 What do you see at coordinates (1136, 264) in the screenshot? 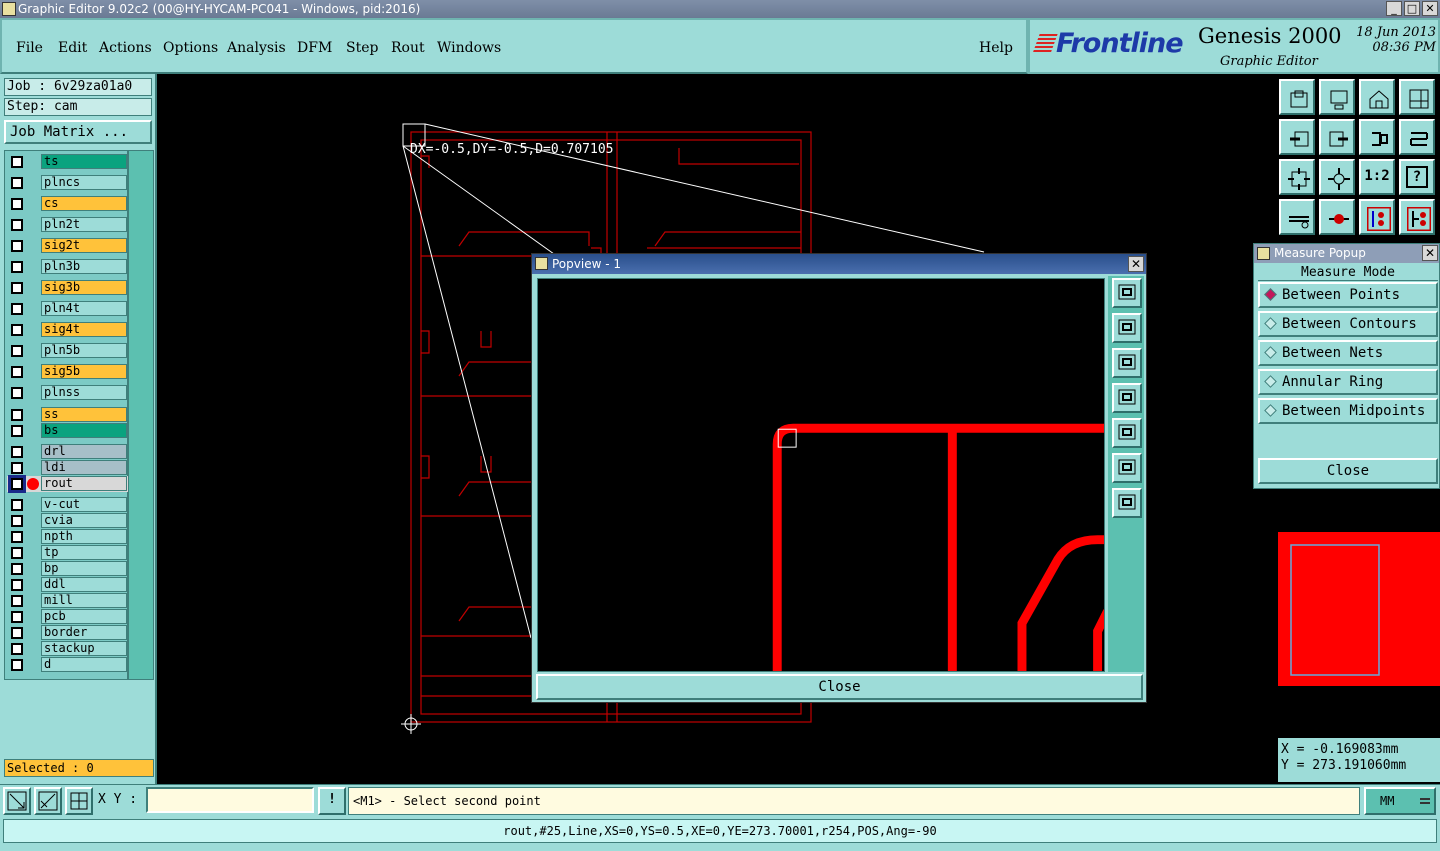
I see `popview-close-icon: ✕` at bounding box center [1136, 264].